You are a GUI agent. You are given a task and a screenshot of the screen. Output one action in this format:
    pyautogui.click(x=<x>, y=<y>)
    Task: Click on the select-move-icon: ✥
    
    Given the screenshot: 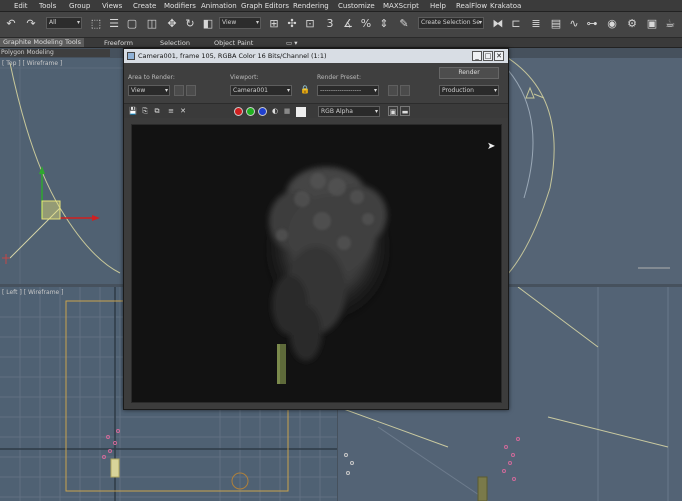 What is the action you would take?
    pyautogui.click(x=172, y=24)
    